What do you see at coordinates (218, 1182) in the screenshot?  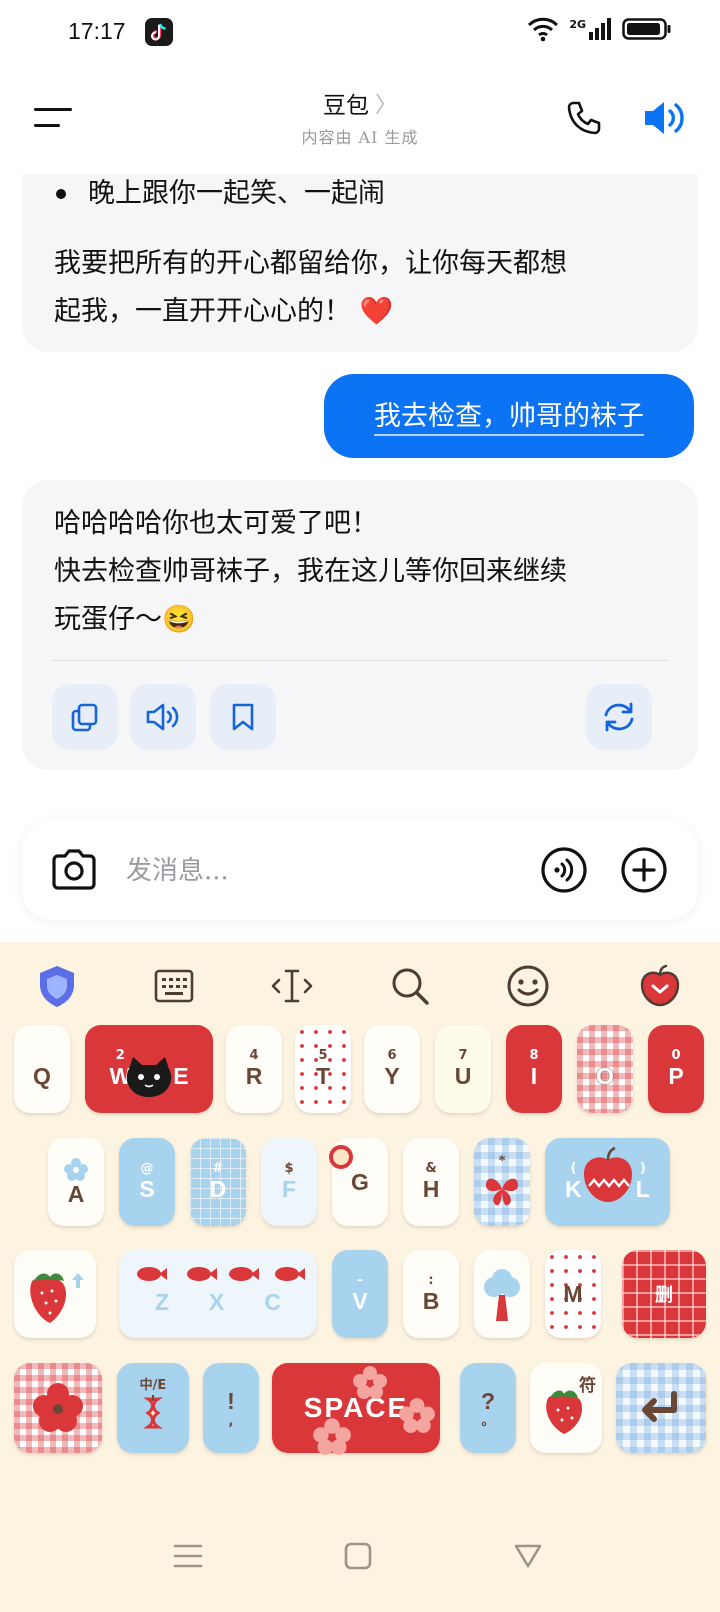 I see `key-d: # D` at bounding box center [218, 1182].